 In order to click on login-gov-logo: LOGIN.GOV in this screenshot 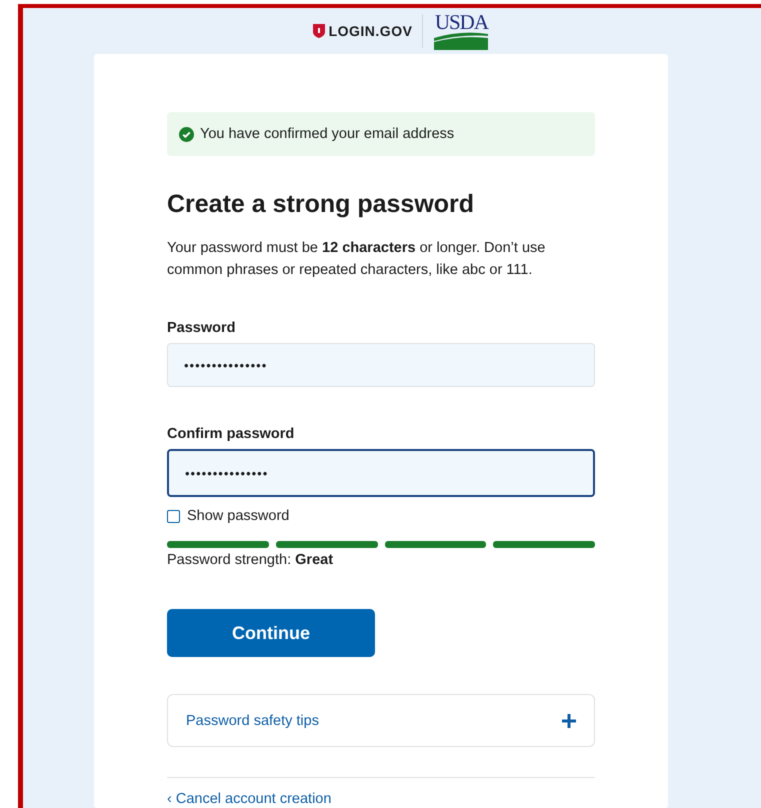, I will do `click(362, 31)`.